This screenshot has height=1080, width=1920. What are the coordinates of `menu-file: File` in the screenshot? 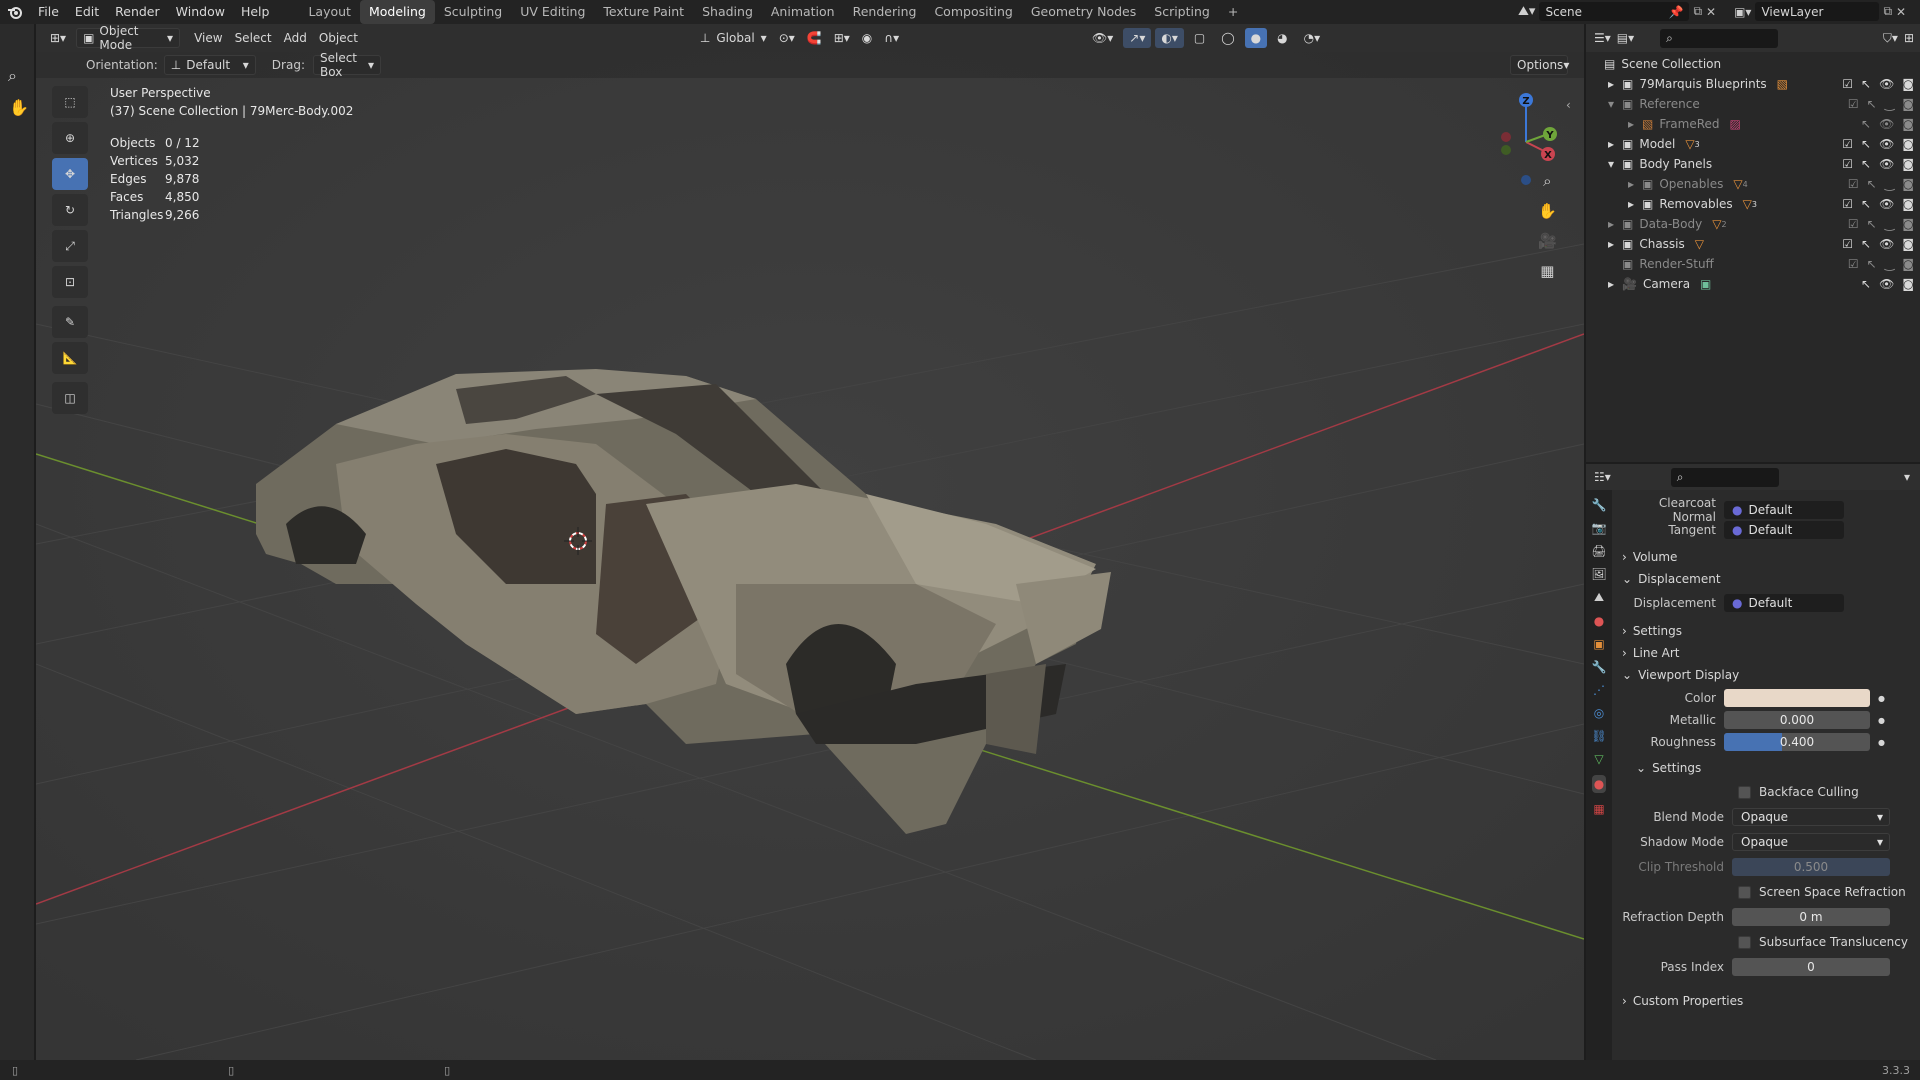 It's located at (48, 12).